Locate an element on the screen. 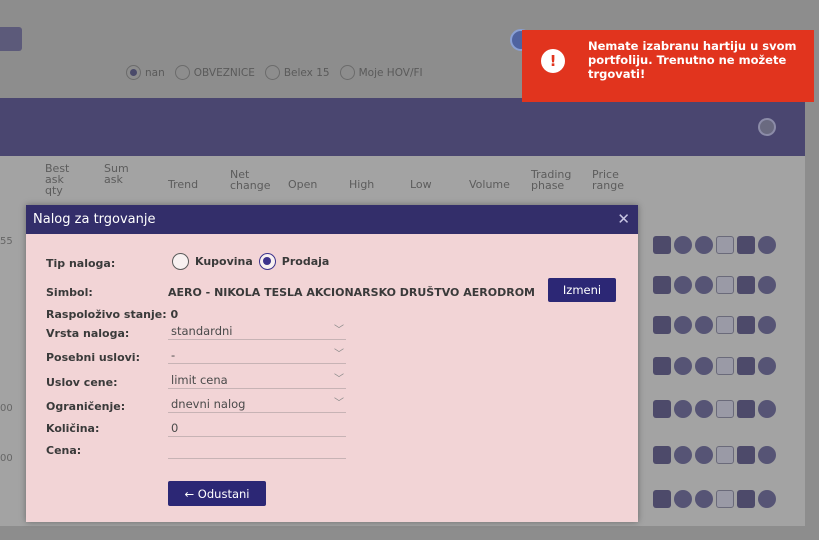  column-header: Best ask qty is located at coordinates (57, 179).